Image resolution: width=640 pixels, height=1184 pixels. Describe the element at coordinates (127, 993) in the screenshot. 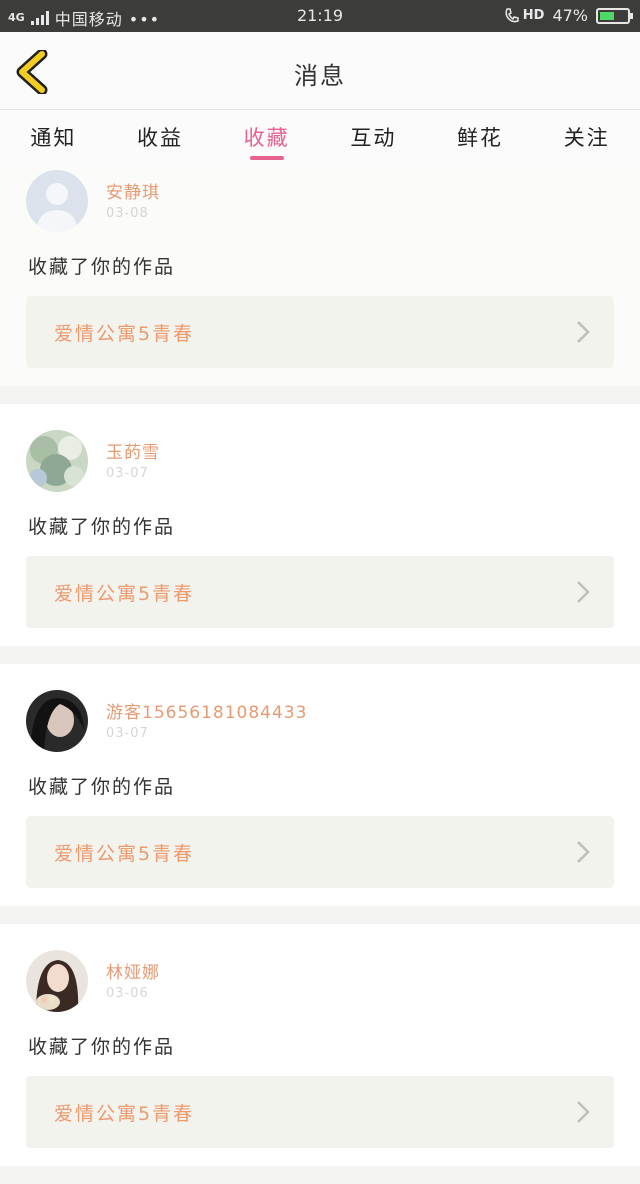

I see `message-date: 03-06` at that location.